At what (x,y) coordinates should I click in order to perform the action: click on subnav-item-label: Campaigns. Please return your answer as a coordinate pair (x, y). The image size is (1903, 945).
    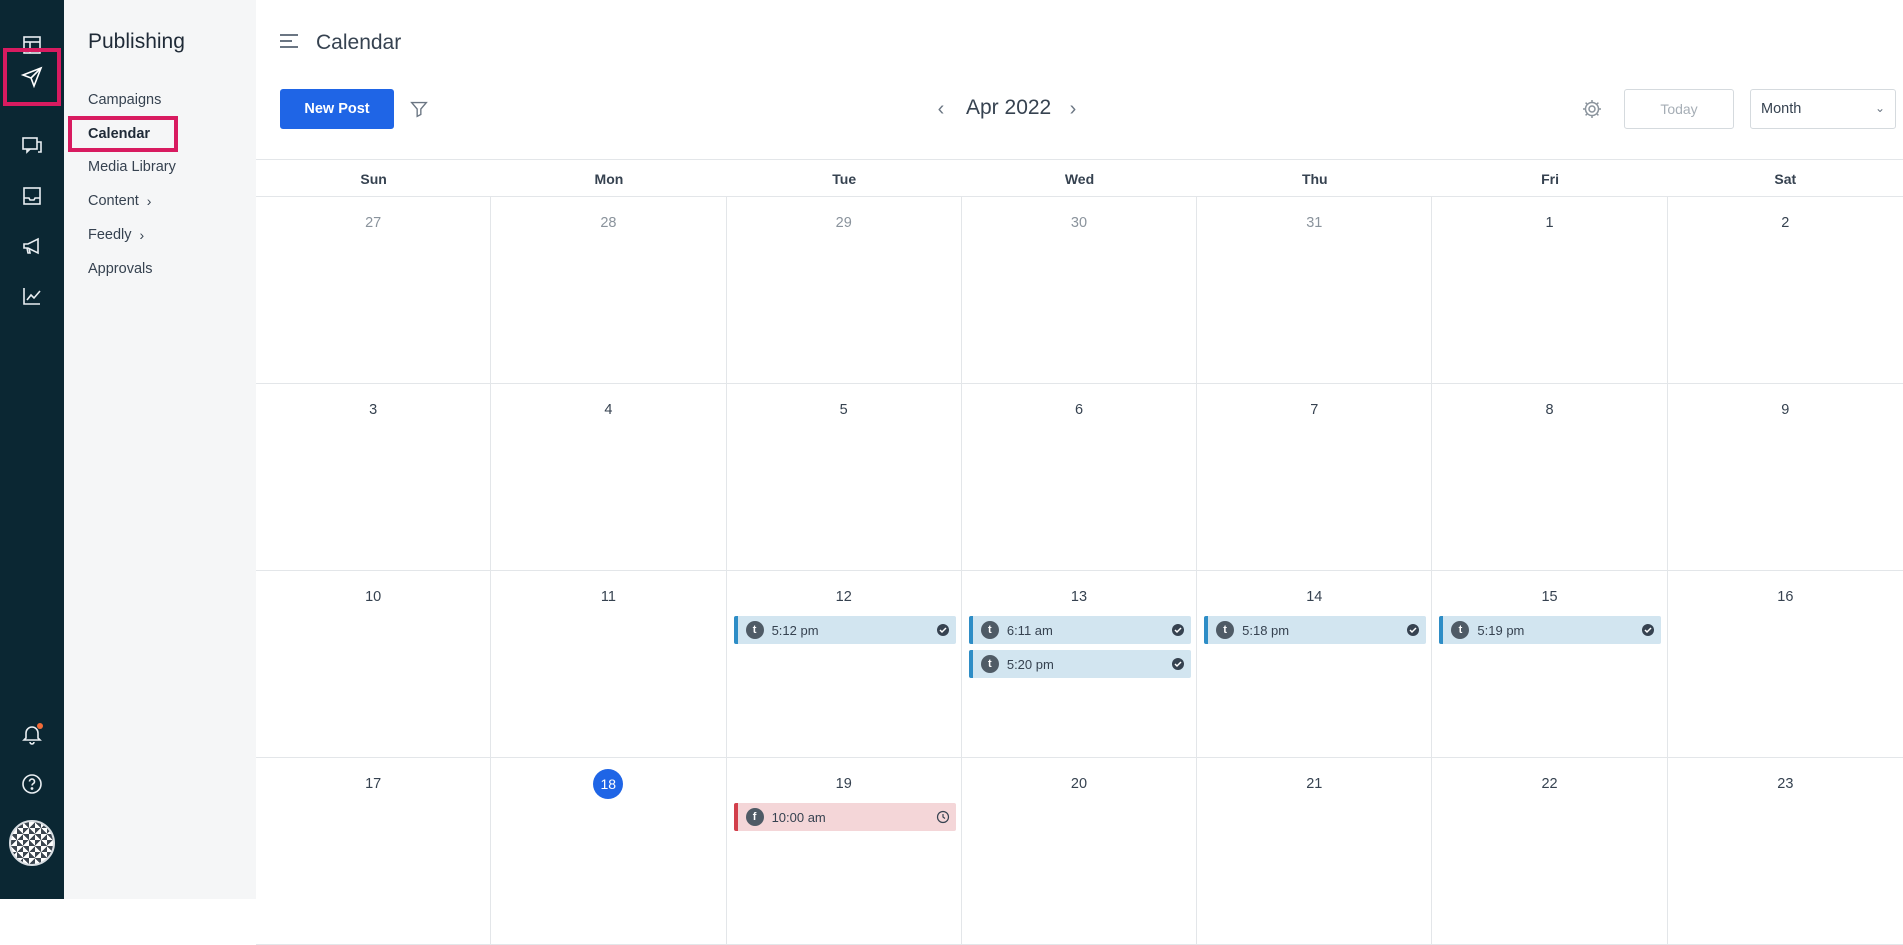
    Looking at the image, I should click on (125, 100).